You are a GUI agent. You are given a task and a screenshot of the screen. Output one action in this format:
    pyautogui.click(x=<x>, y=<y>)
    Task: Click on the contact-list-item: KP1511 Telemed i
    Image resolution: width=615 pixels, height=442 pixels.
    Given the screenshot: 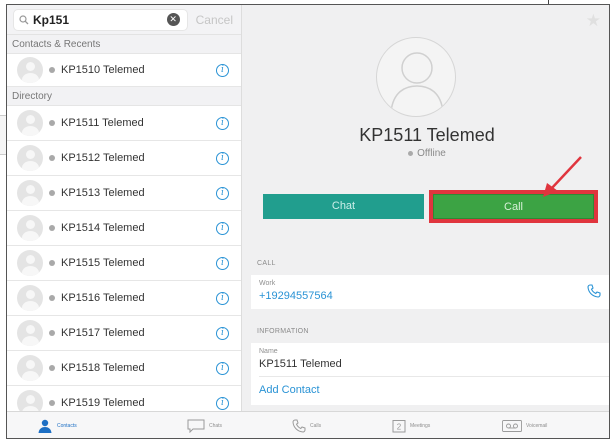 What is the action you would take?
    pyautogui.click(x=124, y=123)
    